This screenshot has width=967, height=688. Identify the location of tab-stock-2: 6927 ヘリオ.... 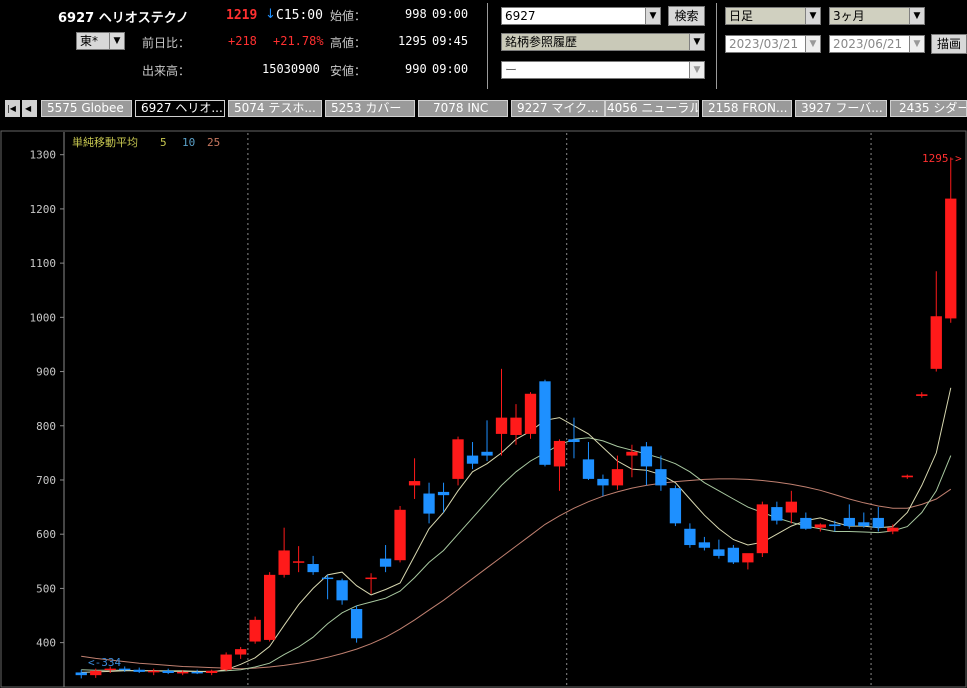
(180, 108).